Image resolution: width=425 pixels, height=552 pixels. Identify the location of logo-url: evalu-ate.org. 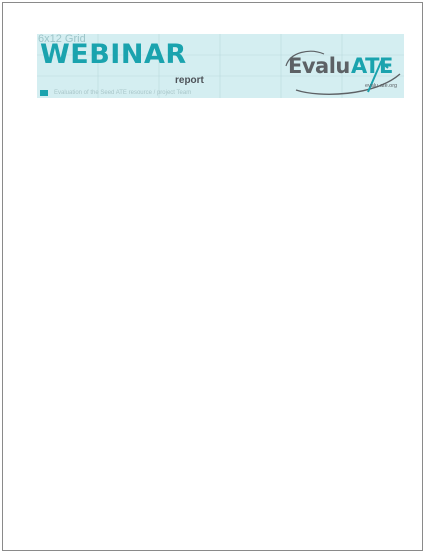
(381, 86).